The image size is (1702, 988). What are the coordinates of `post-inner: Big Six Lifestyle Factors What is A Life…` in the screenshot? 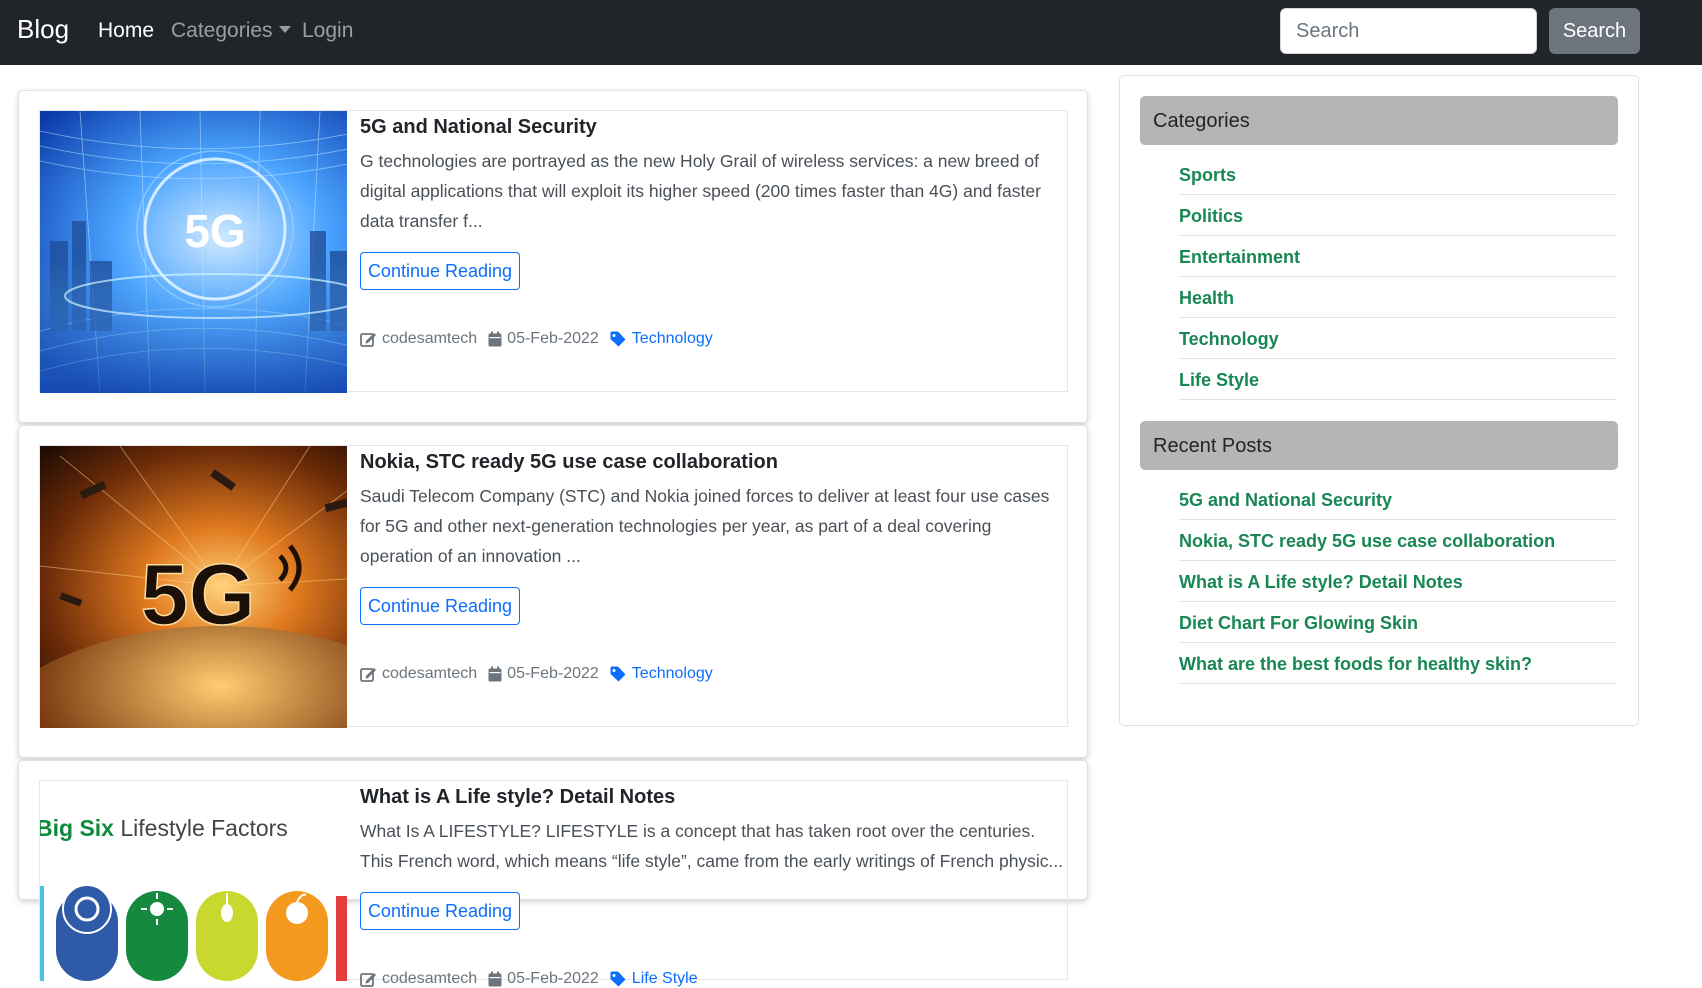 It's located at (553, 883).